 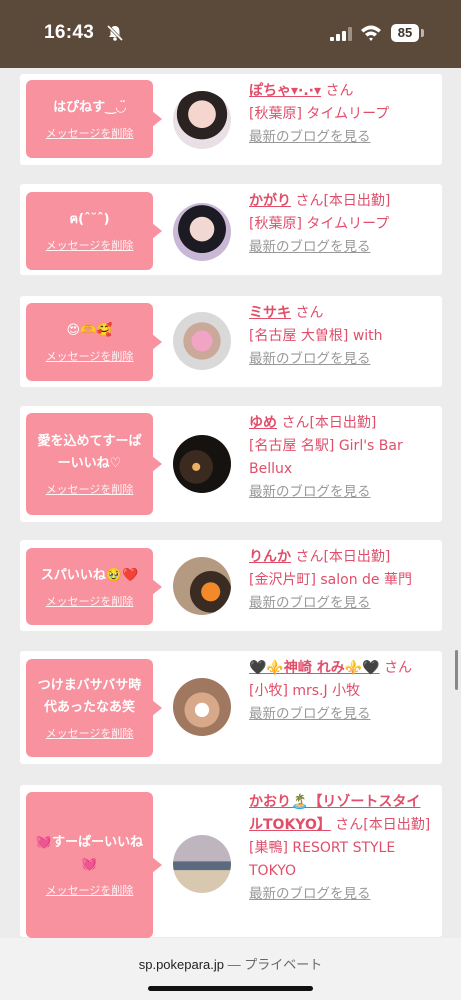 What do you see at coordinates (314, 668) in the screenshot?
I see `cast-name-link: 🖤⚜️神崎 れみ⚜️🖤` at bounding box center [314, 668].